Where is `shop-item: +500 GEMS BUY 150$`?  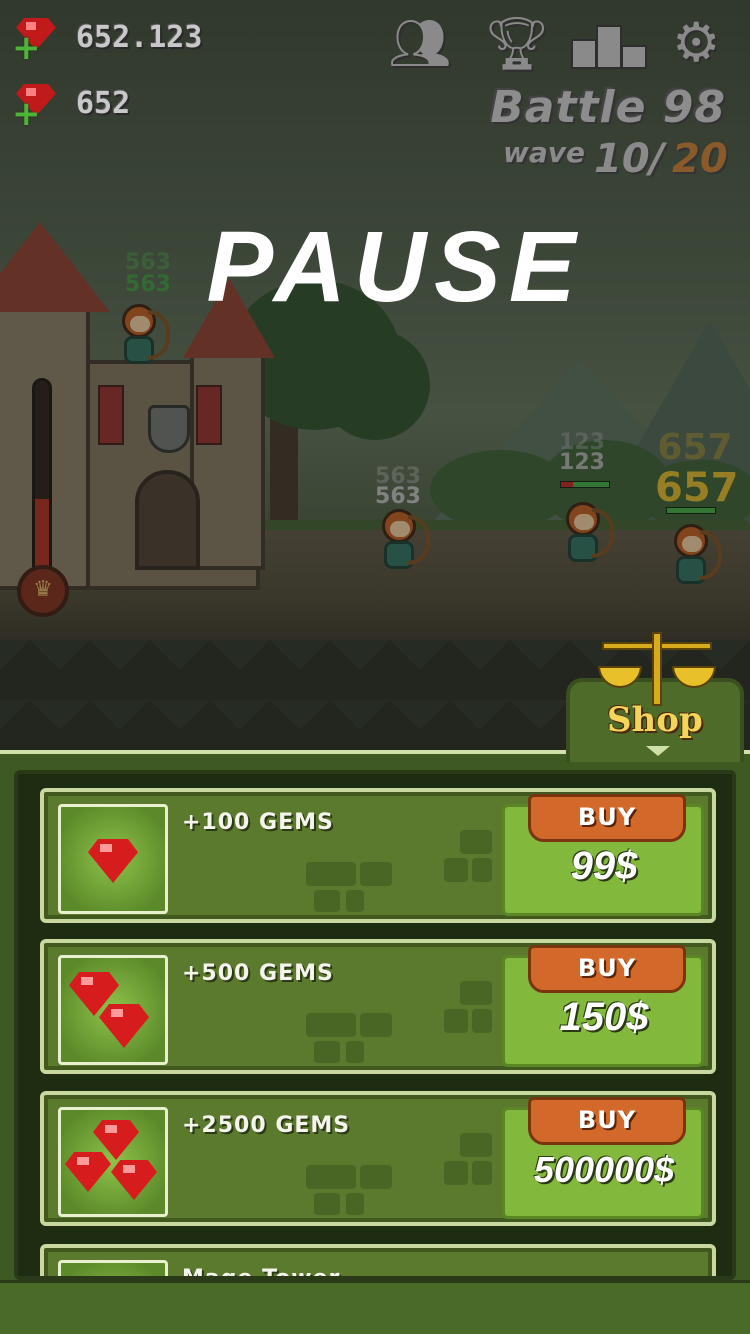 shop-item: +500 GEMS BUY 150$ is located at coordinates (378, 1006).